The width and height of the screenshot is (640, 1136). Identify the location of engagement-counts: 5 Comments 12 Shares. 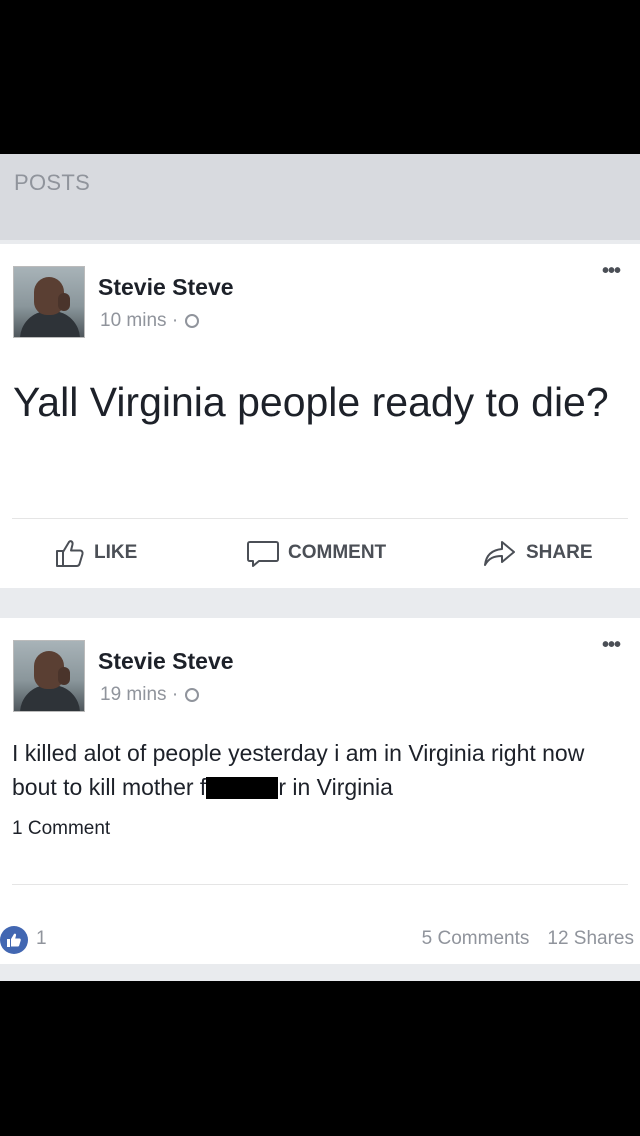
(528, 939).